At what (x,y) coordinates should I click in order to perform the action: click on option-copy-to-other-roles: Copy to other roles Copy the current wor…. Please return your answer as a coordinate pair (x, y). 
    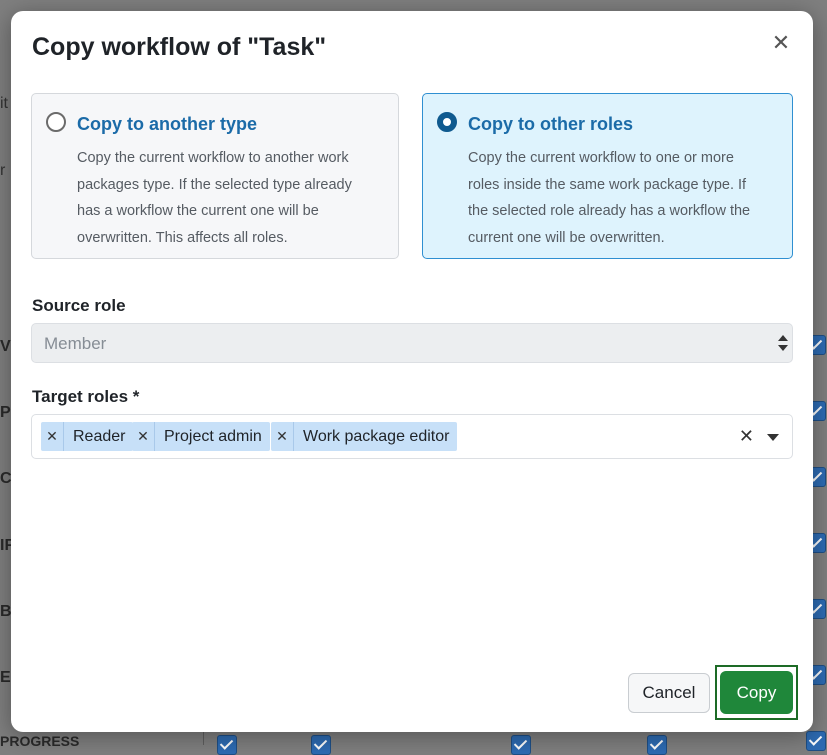
    Looking at the image, I should click on (607, 176).